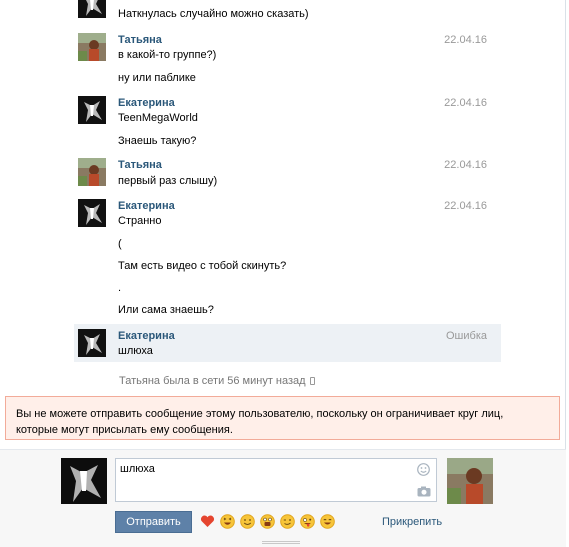 The height and width of the screenshot is (547, 569). Describe the element at coordinates (327, 521) in the screenshot. I see `happy-face-icon` at that location.